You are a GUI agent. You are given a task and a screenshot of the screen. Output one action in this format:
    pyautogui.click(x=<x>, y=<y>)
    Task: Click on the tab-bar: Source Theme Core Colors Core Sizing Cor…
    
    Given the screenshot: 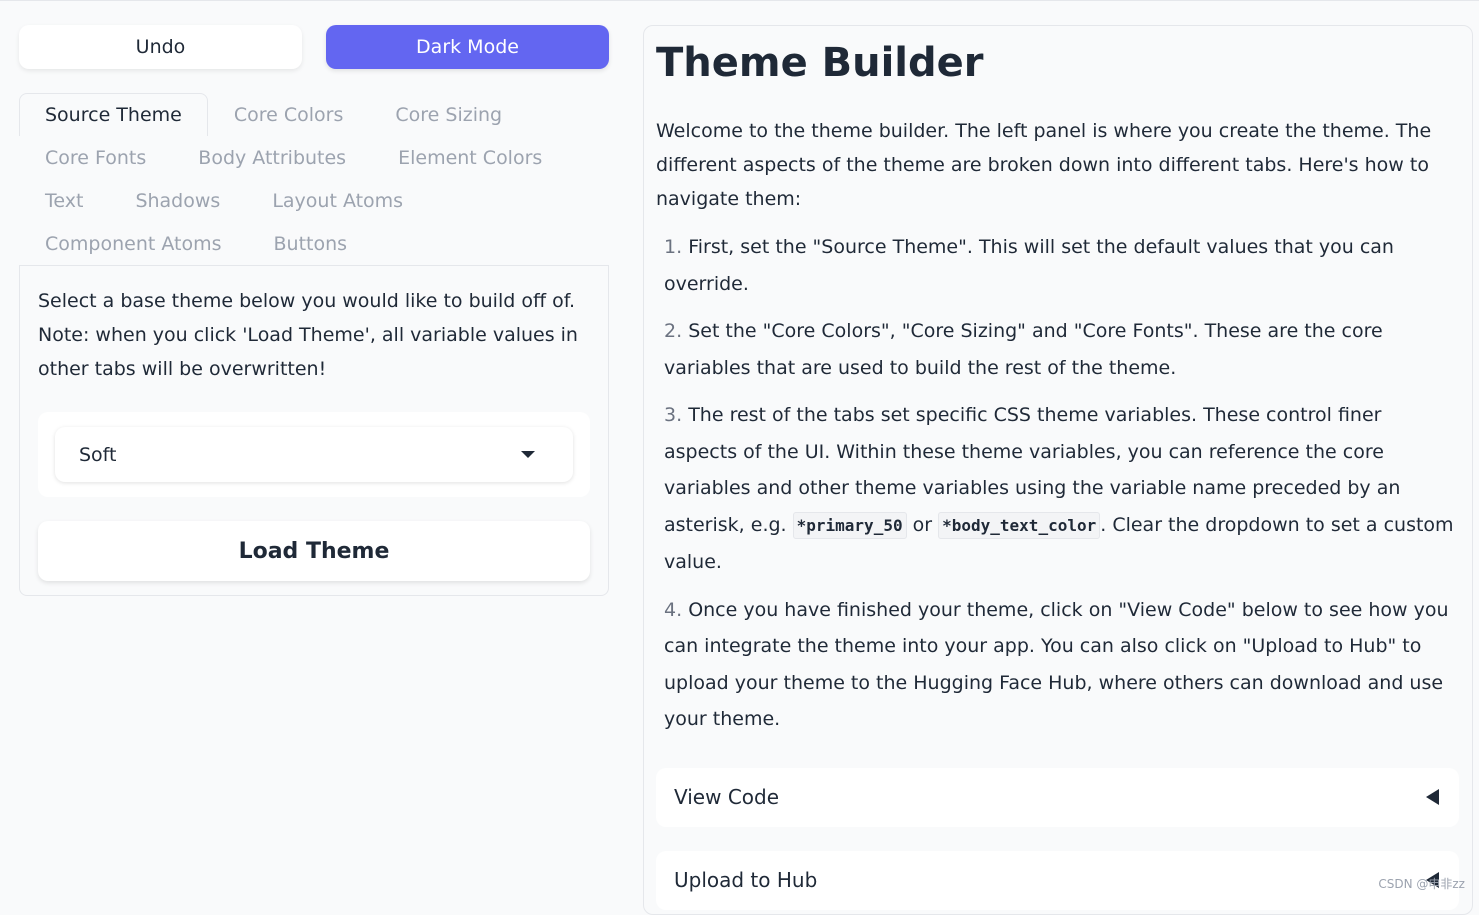 What is the action you would take?
    pyautogui.click(x=314, y=179)
    